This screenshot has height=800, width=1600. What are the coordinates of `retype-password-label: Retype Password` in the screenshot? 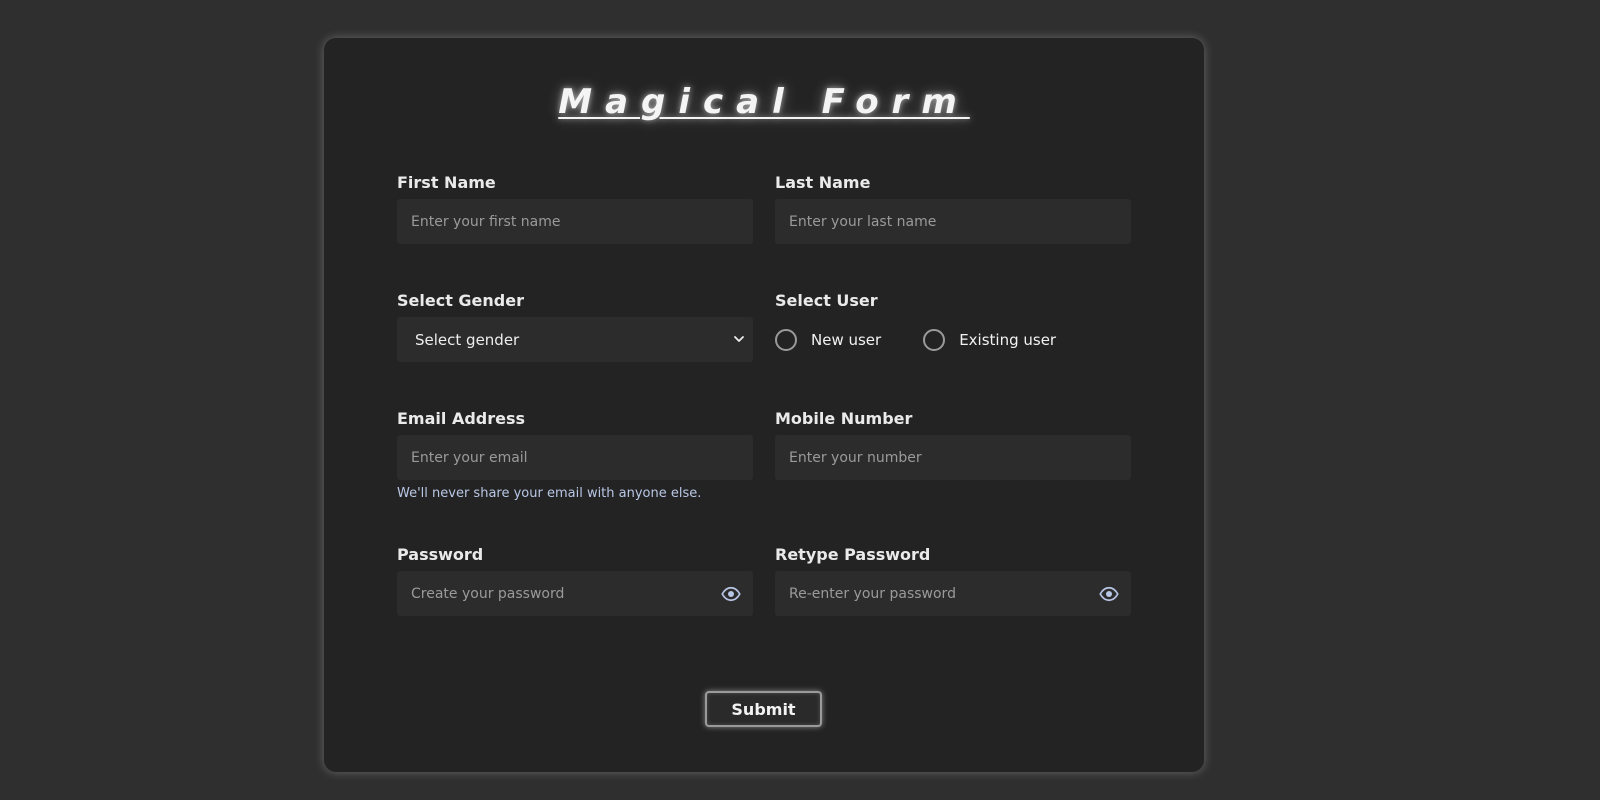 It's located at (853, 554).